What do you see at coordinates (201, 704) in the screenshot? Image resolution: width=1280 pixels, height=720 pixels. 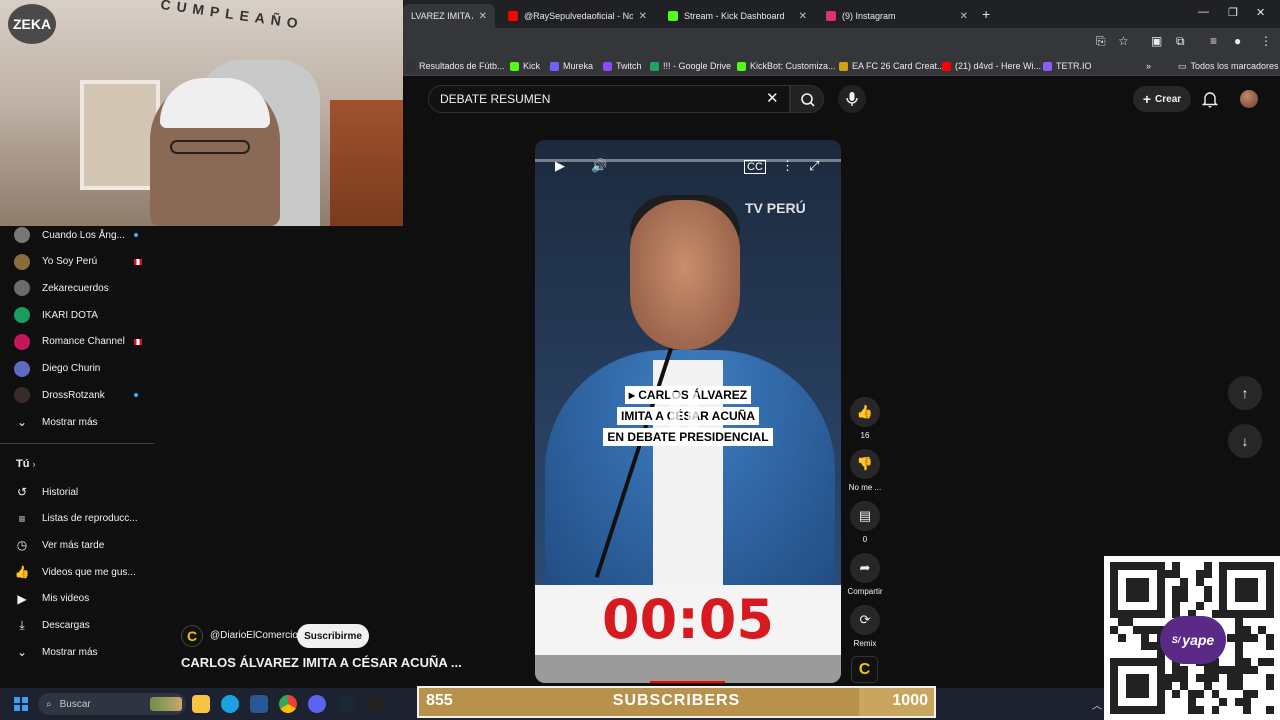 I see `file-explorer-icon` at bounding box center [201, 704].